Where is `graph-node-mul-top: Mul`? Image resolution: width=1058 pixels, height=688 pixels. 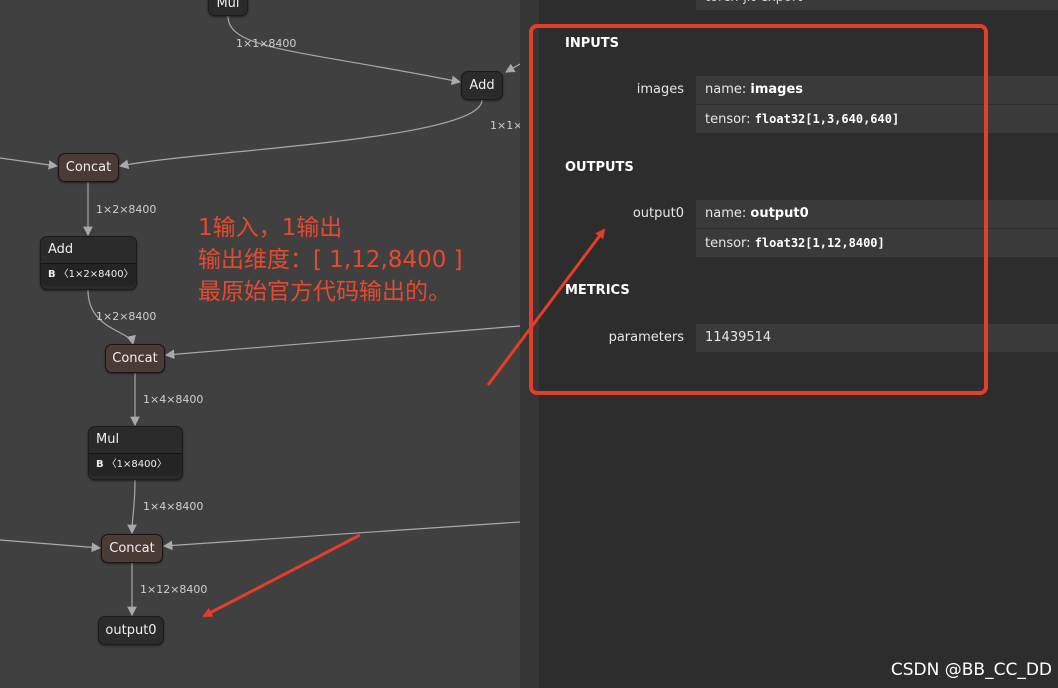 graph-node-mul-top: Mul is located at coordinates (228, 8).